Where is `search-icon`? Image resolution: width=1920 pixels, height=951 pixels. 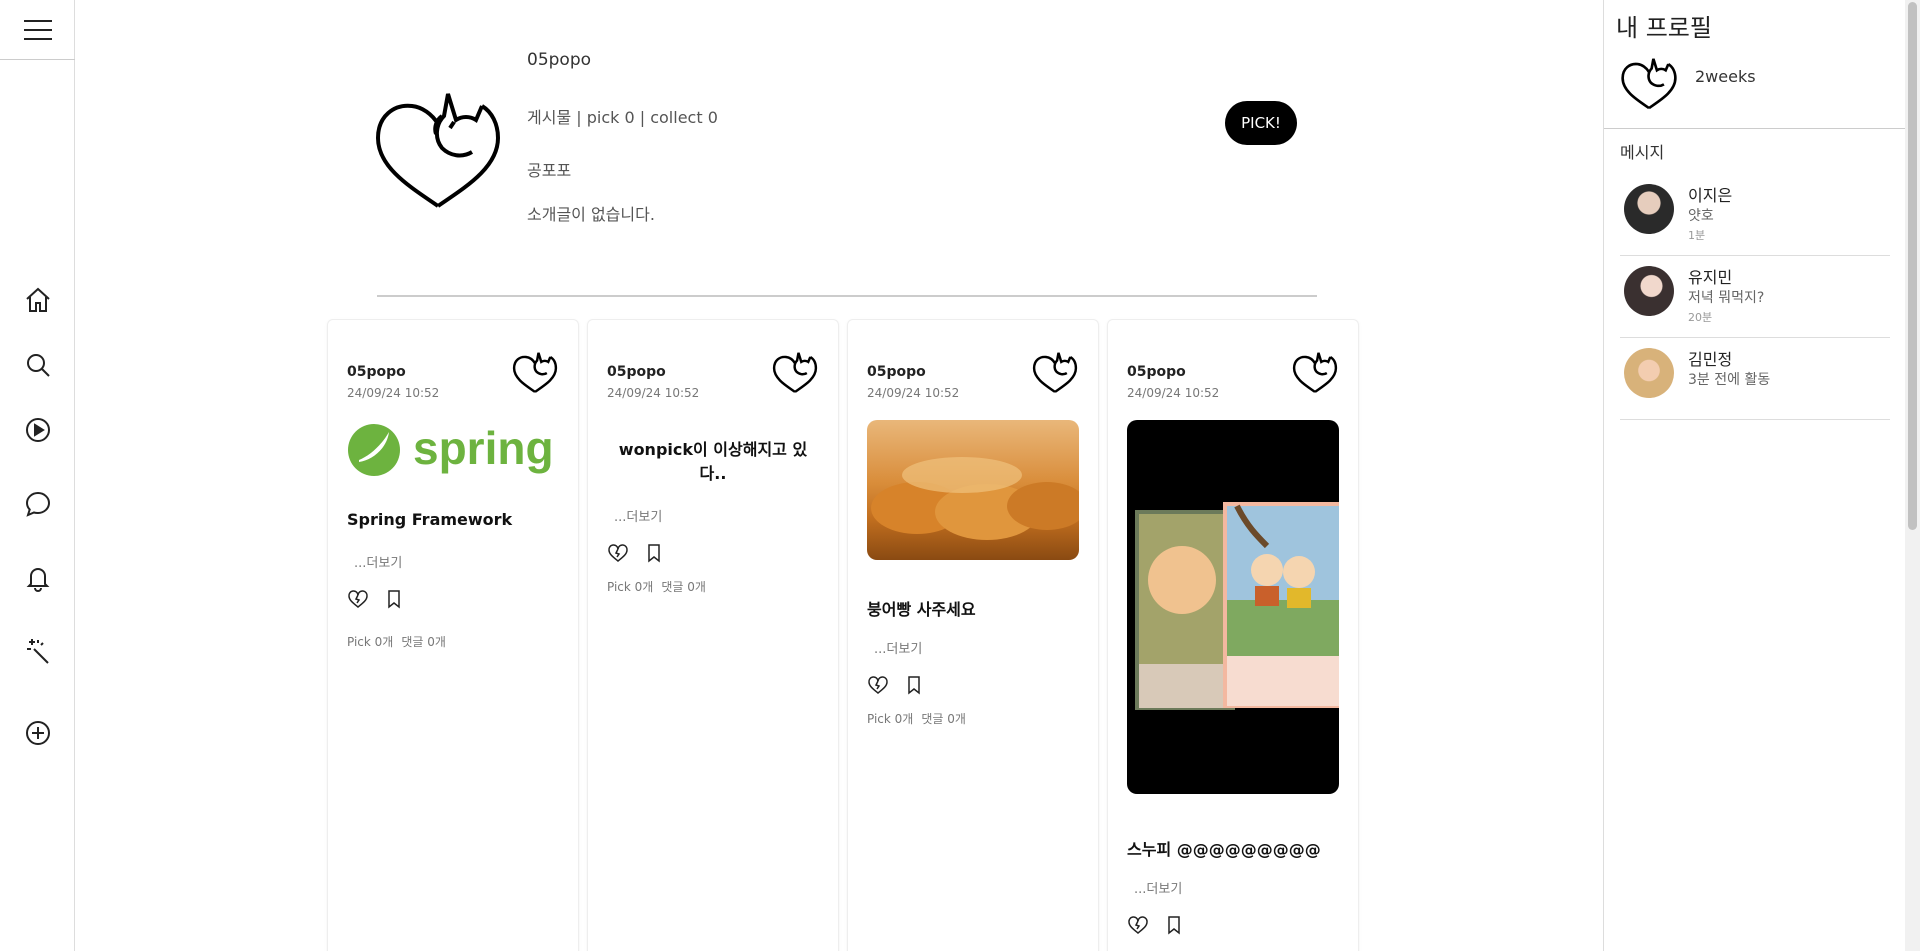 search-icon is located at coordinates (38, 365).